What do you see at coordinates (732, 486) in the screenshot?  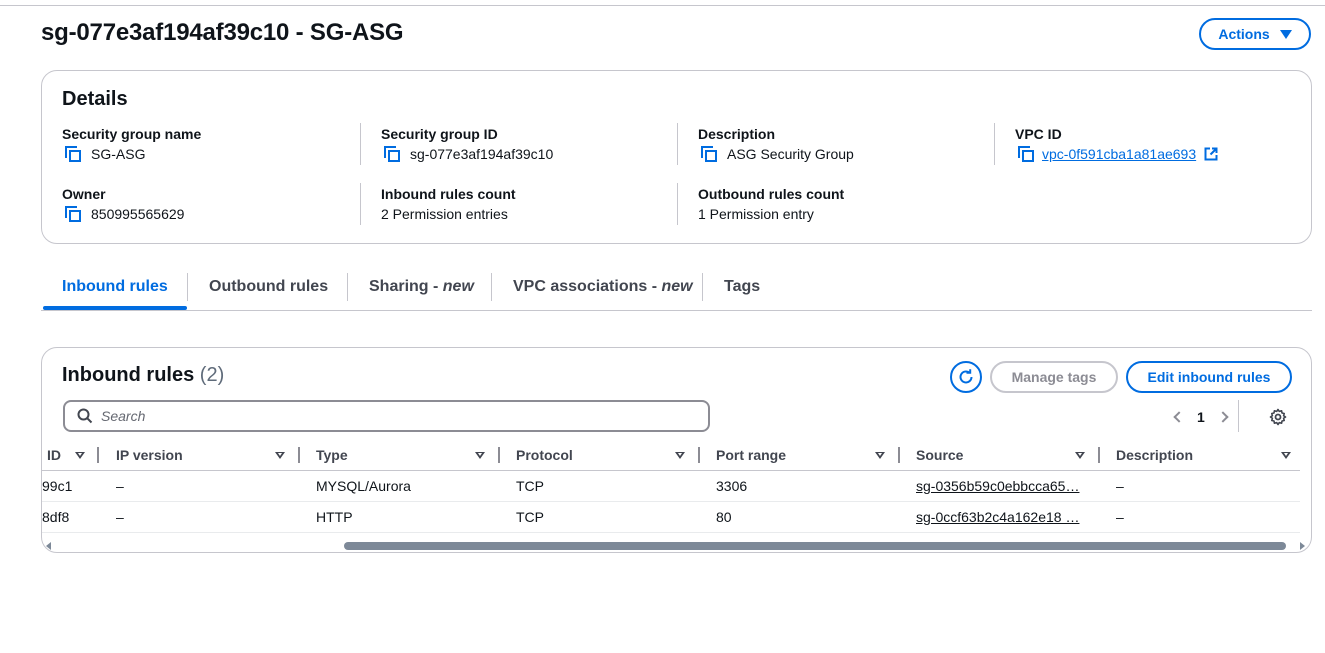 I see `cell-port-range: 3306` at bounding box center [732, 486].